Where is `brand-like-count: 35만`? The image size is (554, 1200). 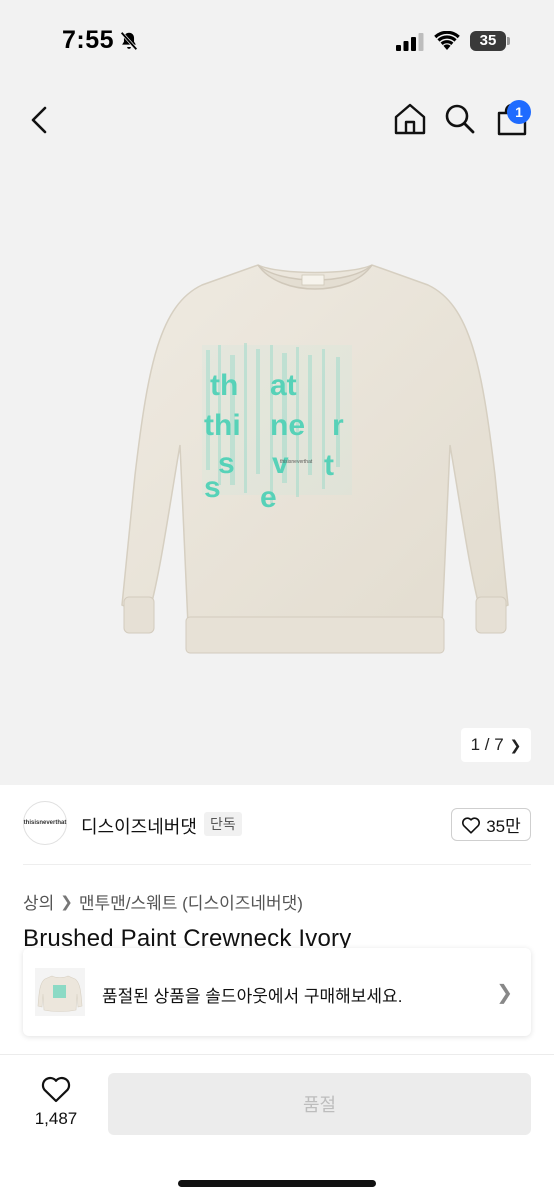 brand-like-count: 35만 is located at coordinates (503, 826).